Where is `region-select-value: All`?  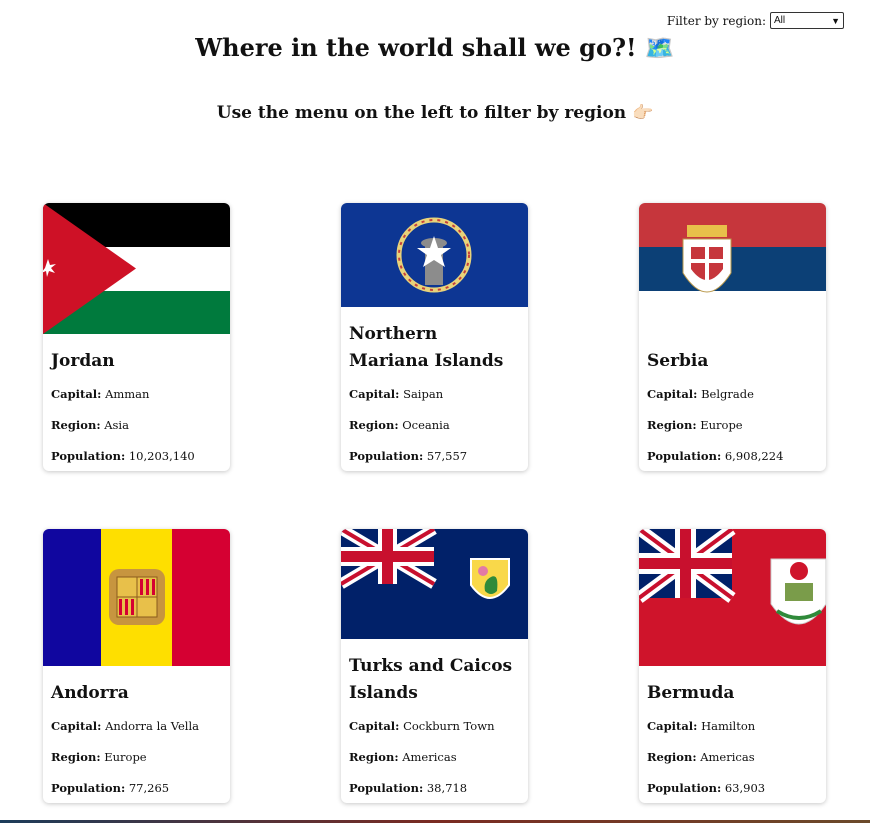 region-select-value: All is located at coordinates (780, 20).